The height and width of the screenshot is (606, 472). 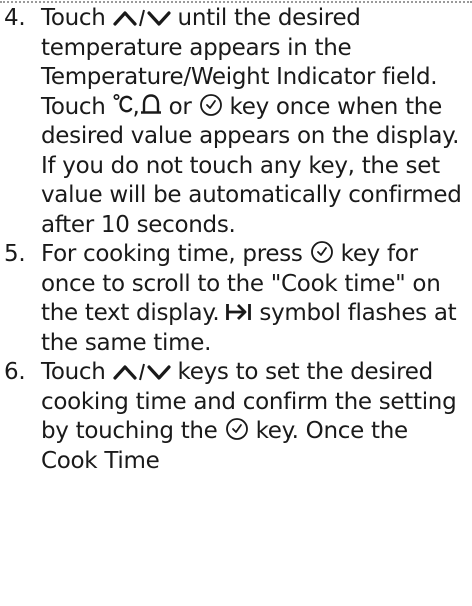 What do you see at coordinates (15, 18) in the screenshot?
I see `step-number: 4.` at bounding box center [15, 18].